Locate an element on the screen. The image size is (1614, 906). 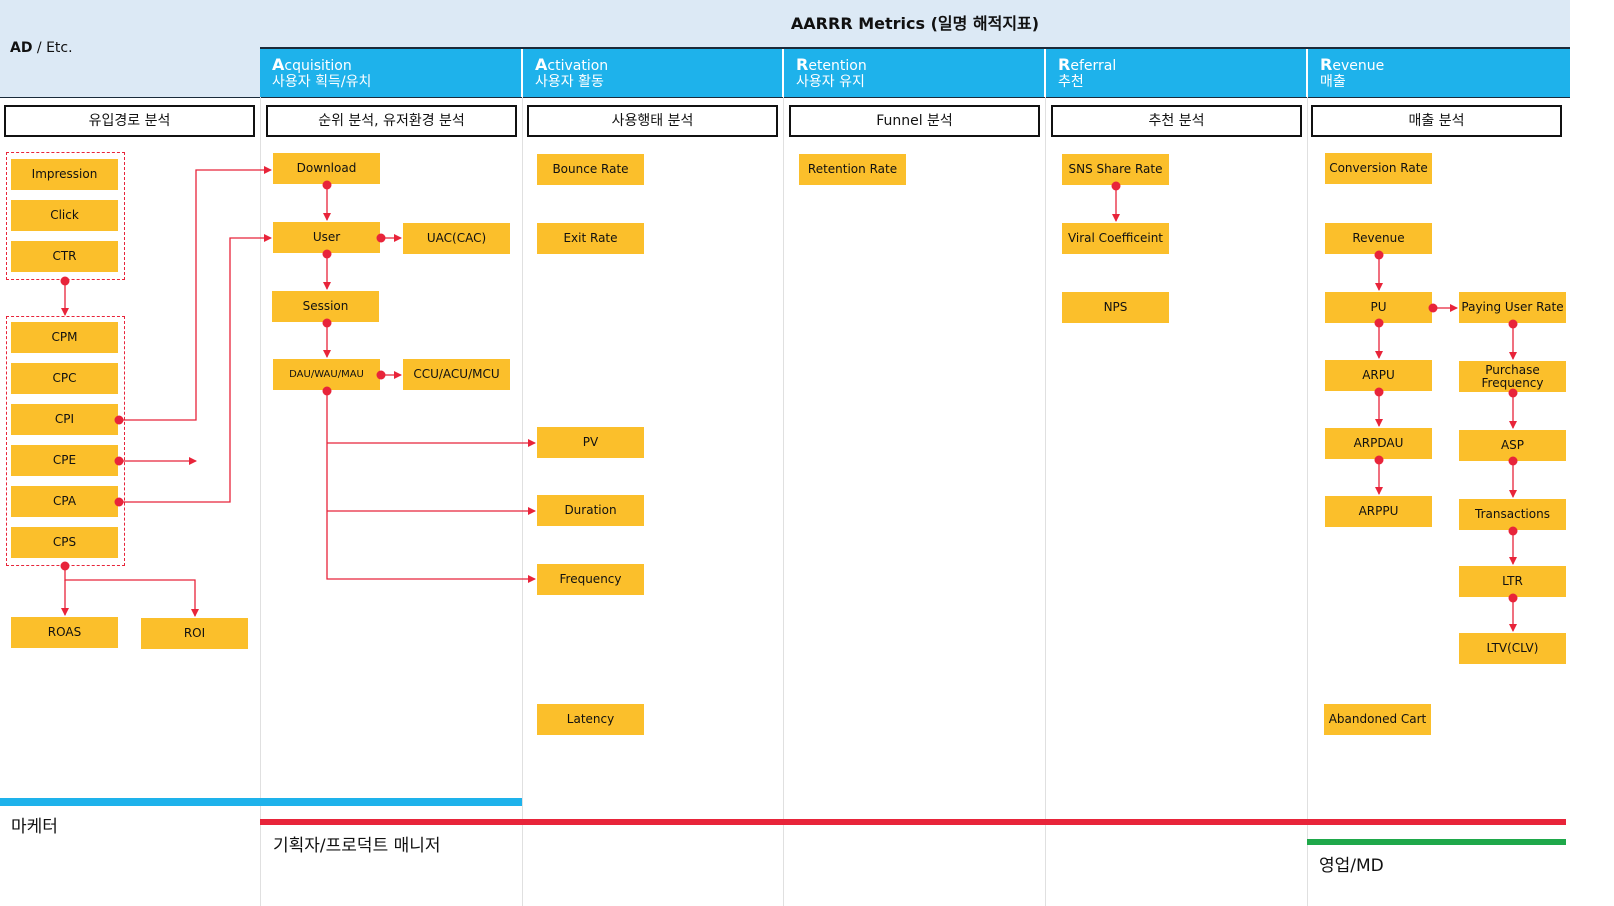
role-planner: 기획자/프로덕트 매니저 is located at coordinates (357, 846).